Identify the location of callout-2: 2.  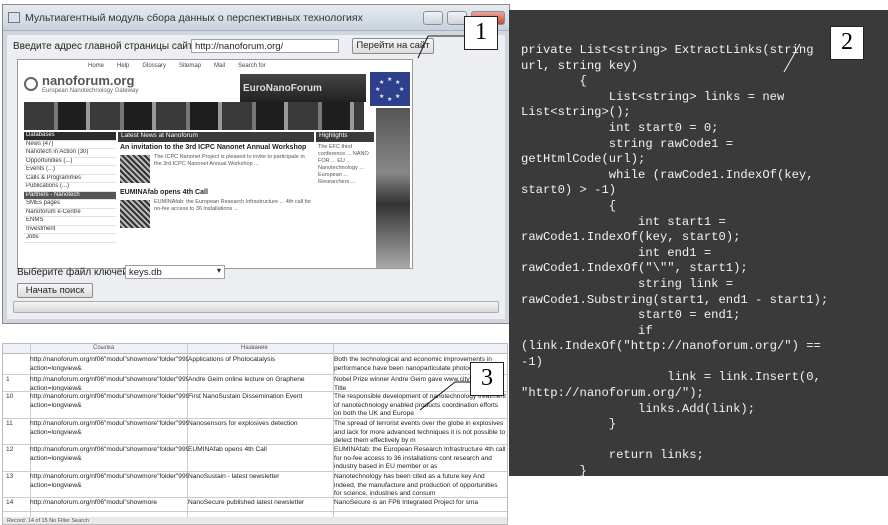
(847, 43).